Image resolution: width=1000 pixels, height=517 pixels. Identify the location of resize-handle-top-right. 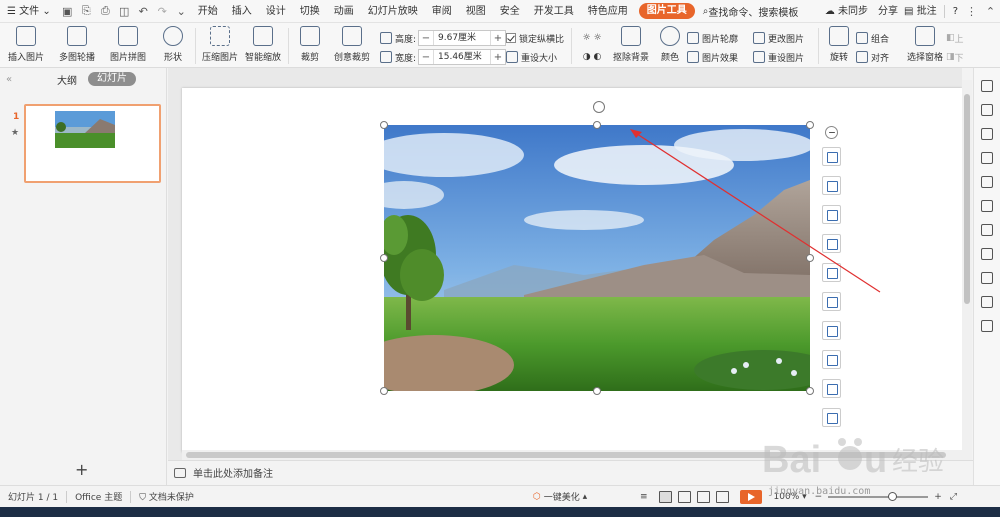
(810, 125).